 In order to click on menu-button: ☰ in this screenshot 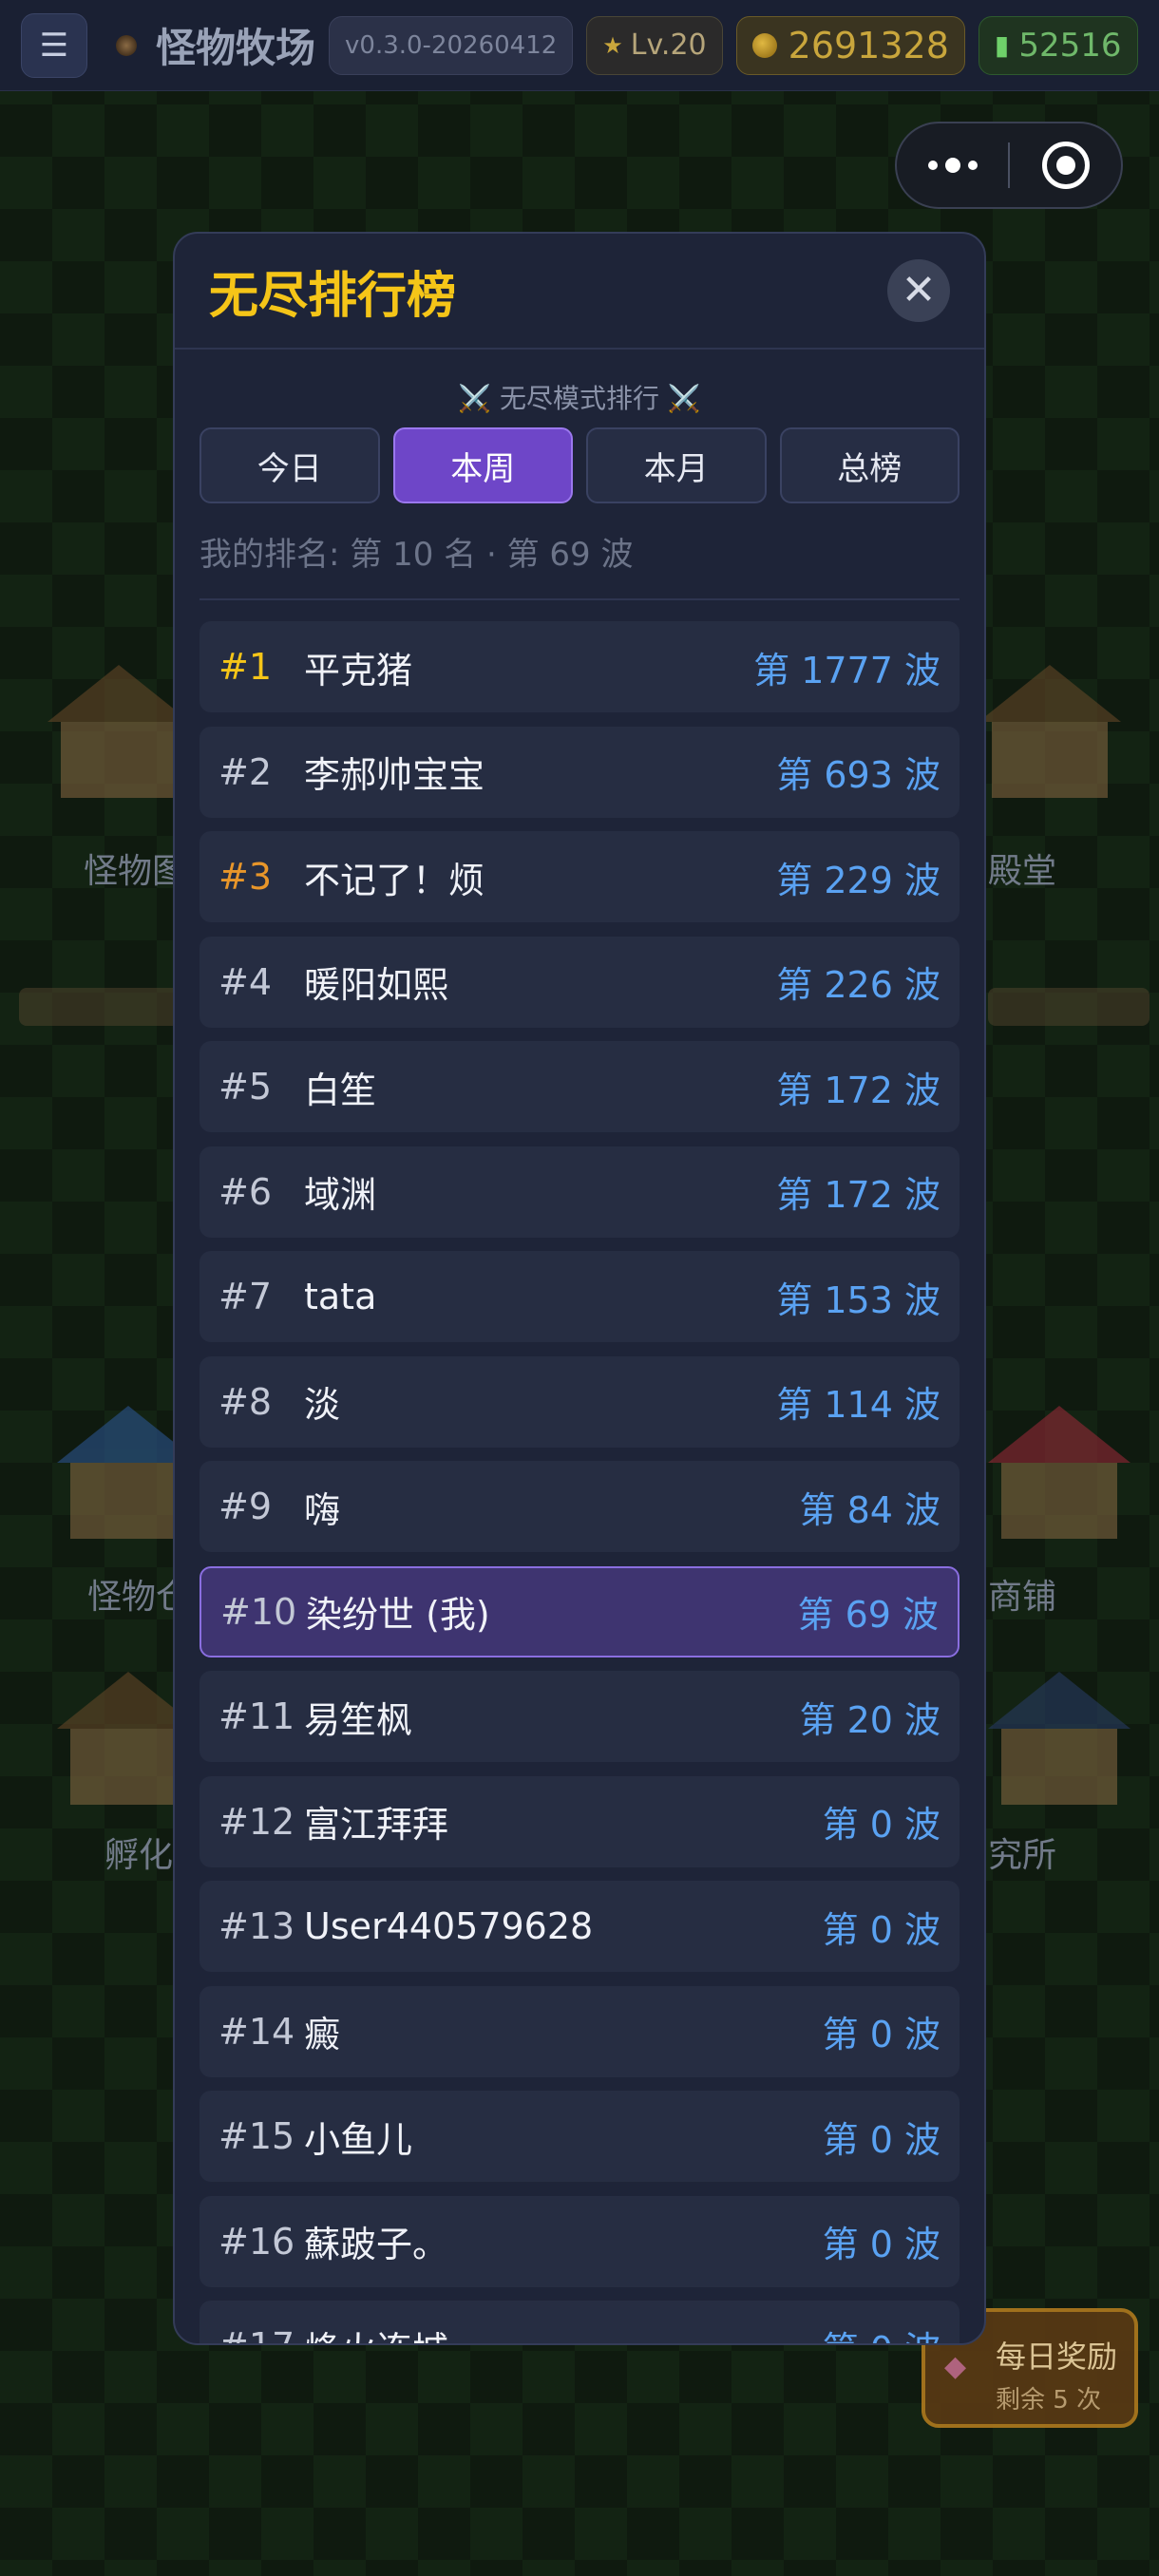, I will do `click(54, 45)`.